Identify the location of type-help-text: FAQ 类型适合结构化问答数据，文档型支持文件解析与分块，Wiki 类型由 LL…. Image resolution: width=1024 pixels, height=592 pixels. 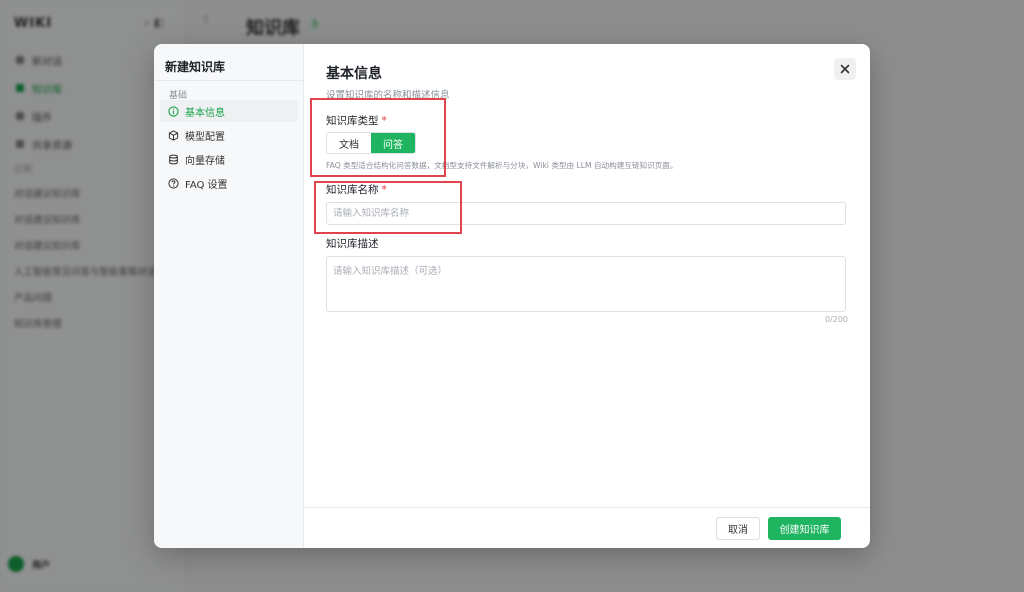
(502, 165).